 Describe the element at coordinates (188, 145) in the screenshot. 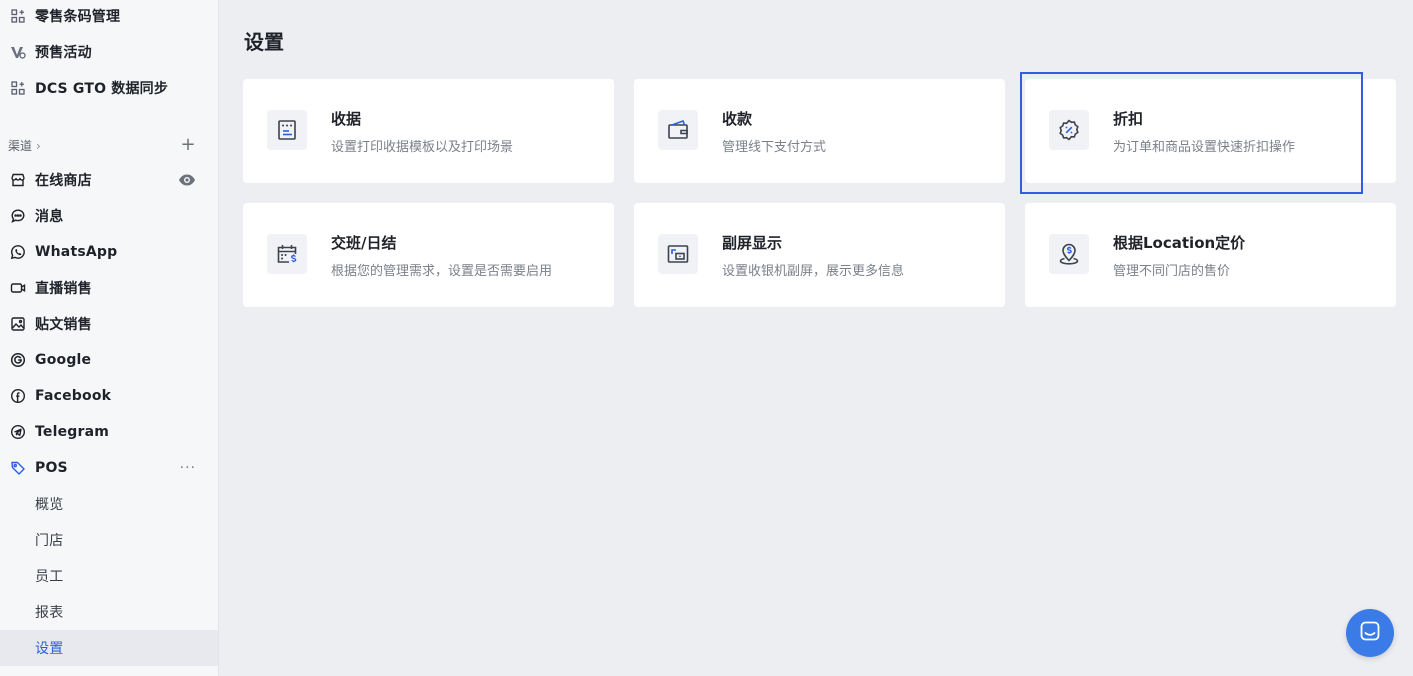

I see `add-channel-button: +` at that location.